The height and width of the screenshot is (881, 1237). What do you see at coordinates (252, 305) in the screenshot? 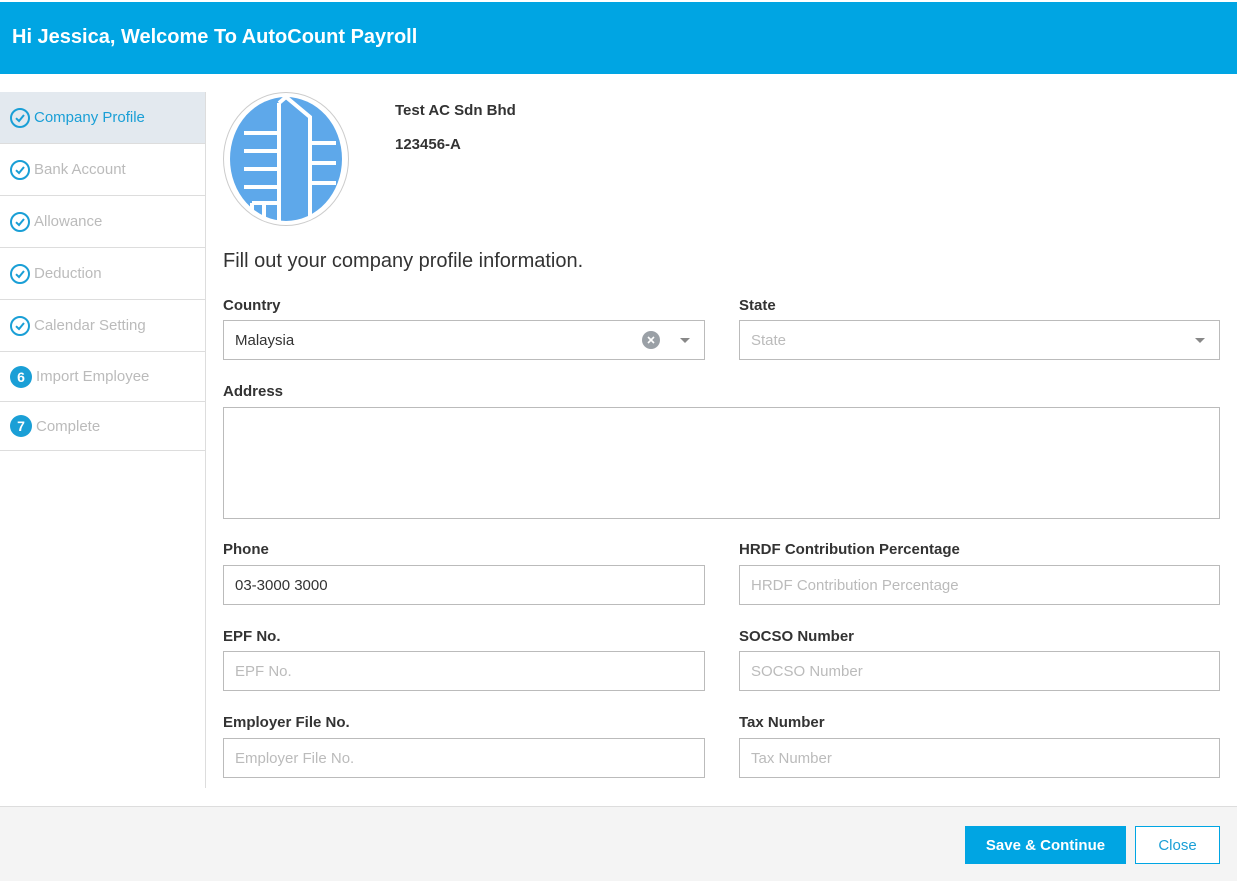
I see `country-label: Country` at bounding box center [252, 305].